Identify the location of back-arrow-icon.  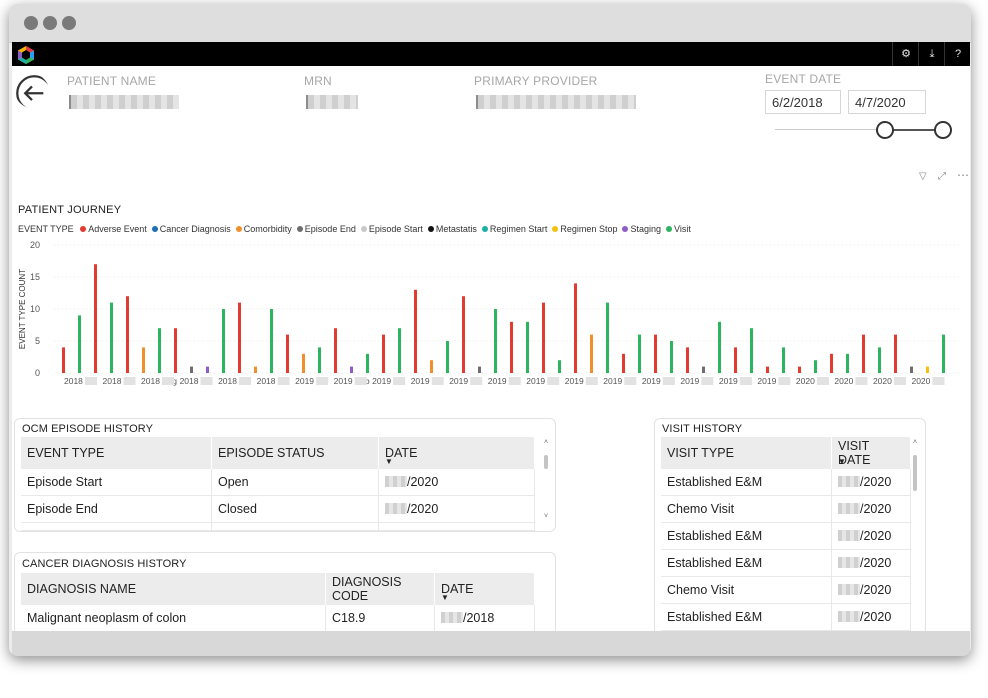
(32, 91).